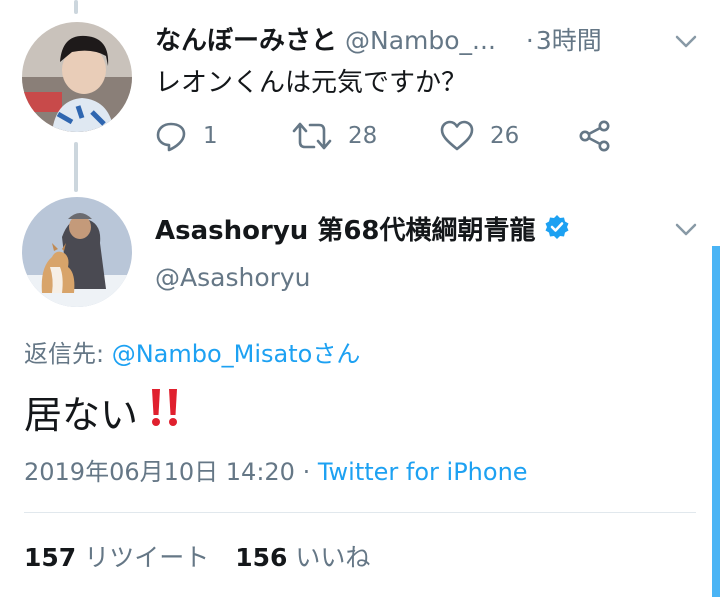 This screenshot has height=597, width=720. What do you see at coordinates (246, 41) in the screenshot?
I see `parent-display-name: なんぼーみさと` at bounding box center [246, 41].